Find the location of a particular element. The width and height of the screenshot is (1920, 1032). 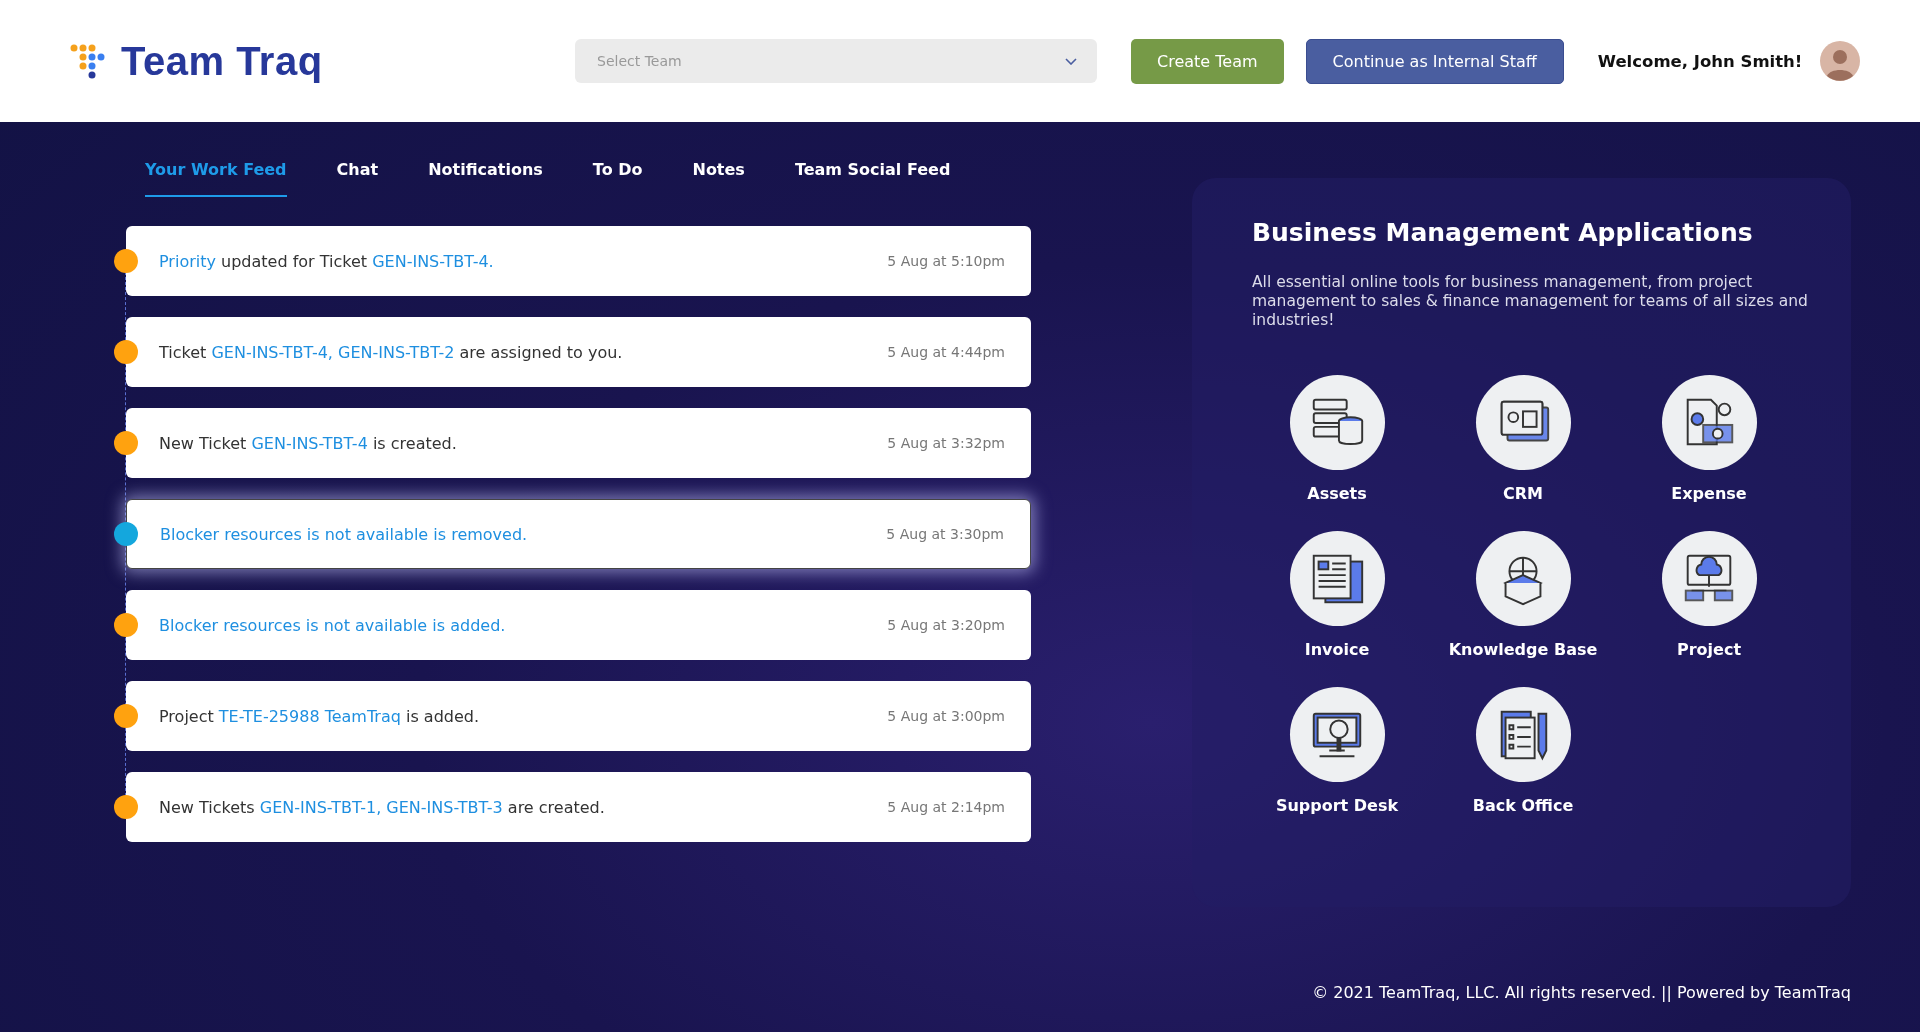

tab: Your Work Feed is located at coordinates (216, 178).